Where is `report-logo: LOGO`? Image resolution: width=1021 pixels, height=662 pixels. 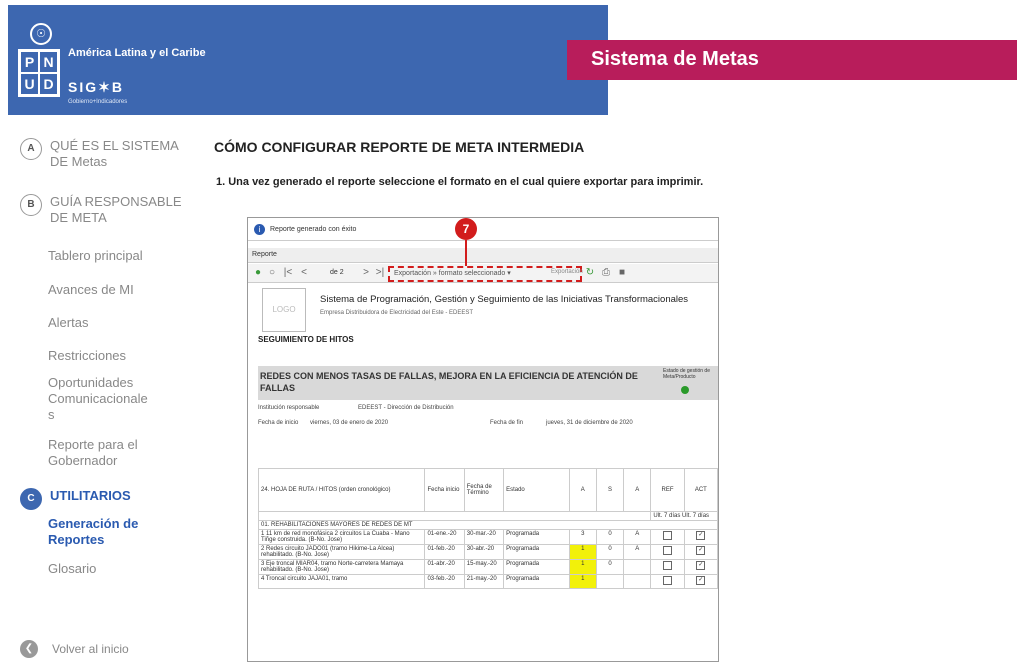 report-logo: LOGO is located at coordinates (284, 310).